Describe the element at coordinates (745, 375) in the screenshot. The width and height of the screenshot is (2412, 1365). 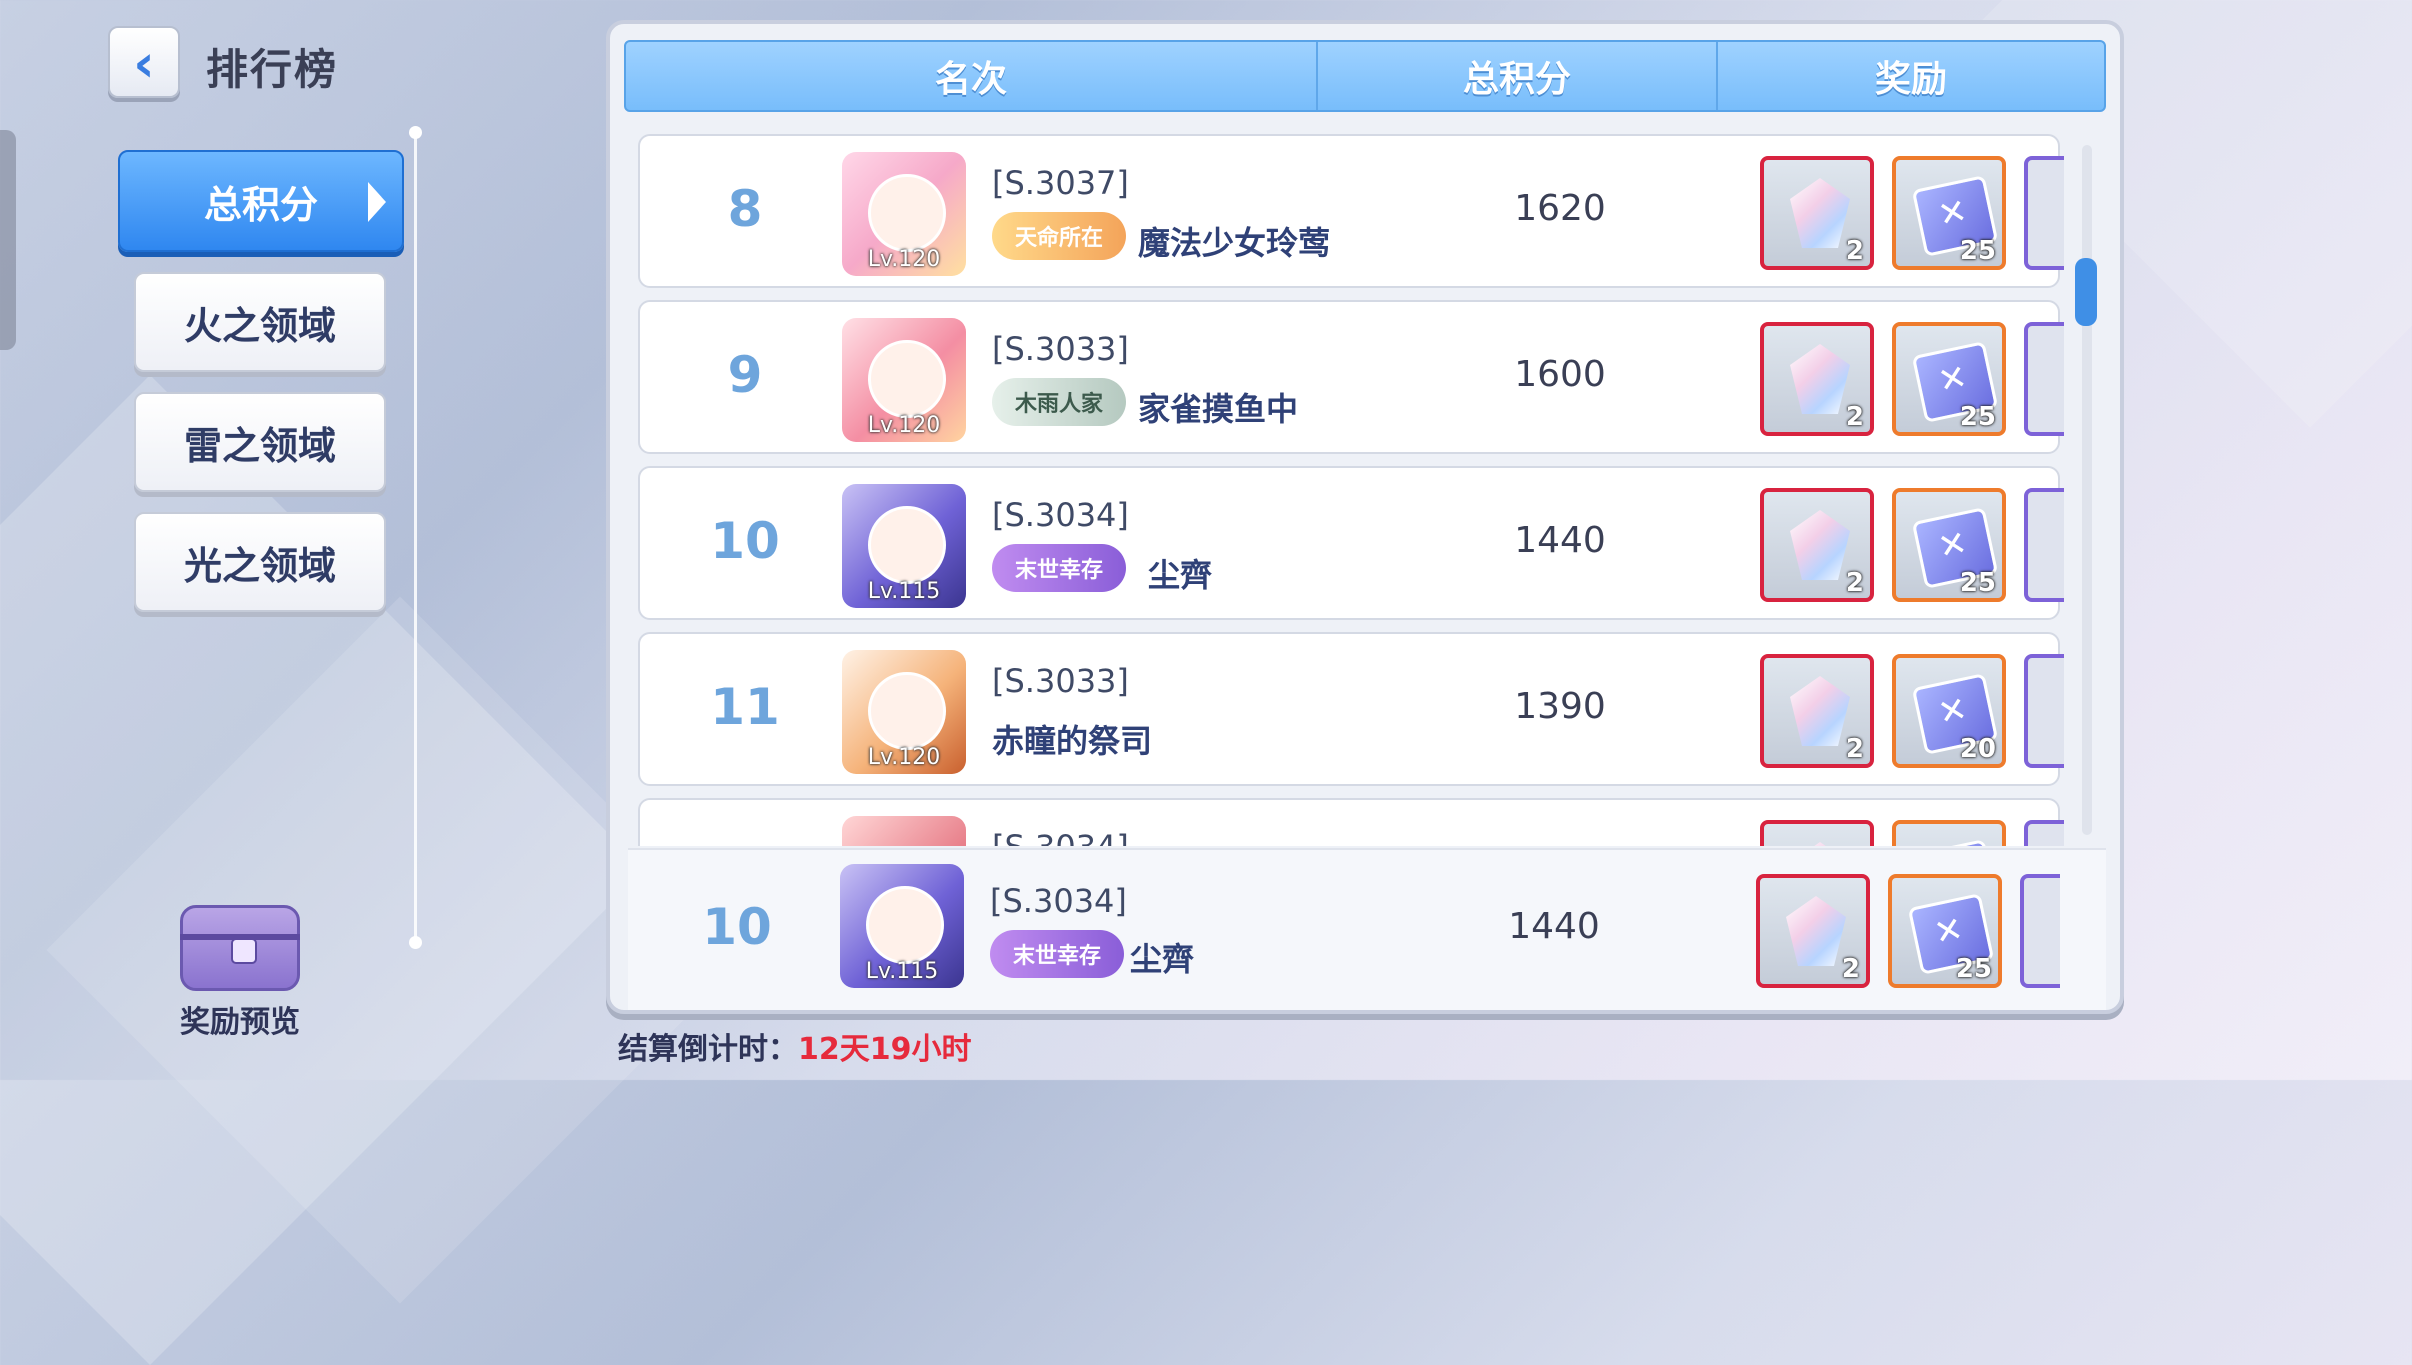
I see `rank-number: 9` at that location.